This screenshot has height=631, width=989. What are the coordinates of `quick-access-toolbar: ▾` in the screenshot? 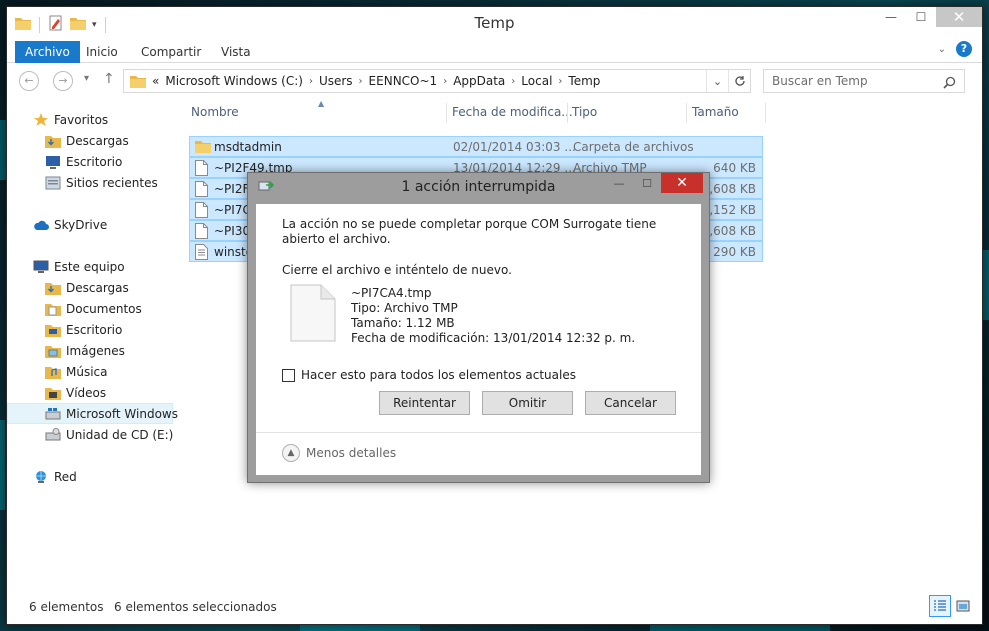 It's located at (61, 24).